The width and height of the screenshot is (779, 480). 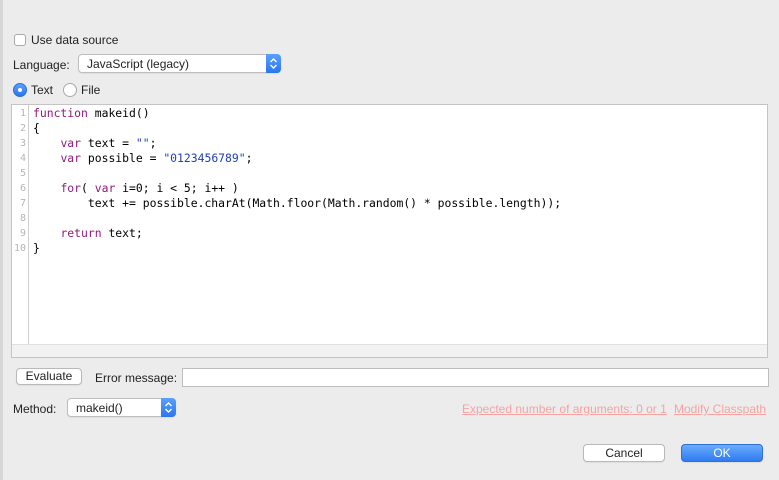 I want to click on horizontal-scrollbar, so click(x=389, y=350).